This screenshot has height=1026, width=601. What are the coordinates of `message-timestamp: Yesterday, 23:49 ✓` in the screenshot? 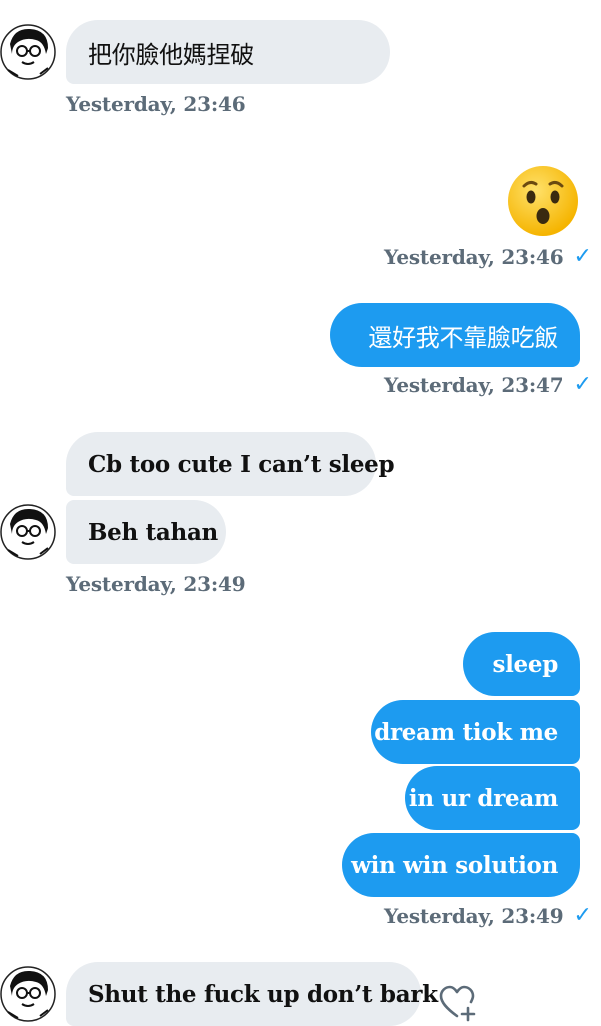 It's located at (488, 915).